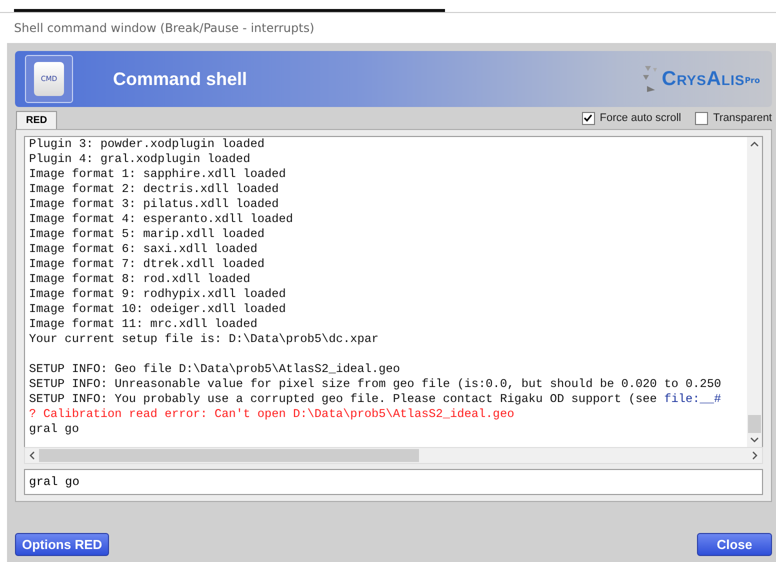 The width and height of the screenshot is (776, 562). What do you see at coordinates (375, 399) in the screenshot?
I see `console-line: SETUP INFO: You probably use a corrupted geo file. Please contact Rigaku OD support (see file:__#` at bounding box center [375, 399].